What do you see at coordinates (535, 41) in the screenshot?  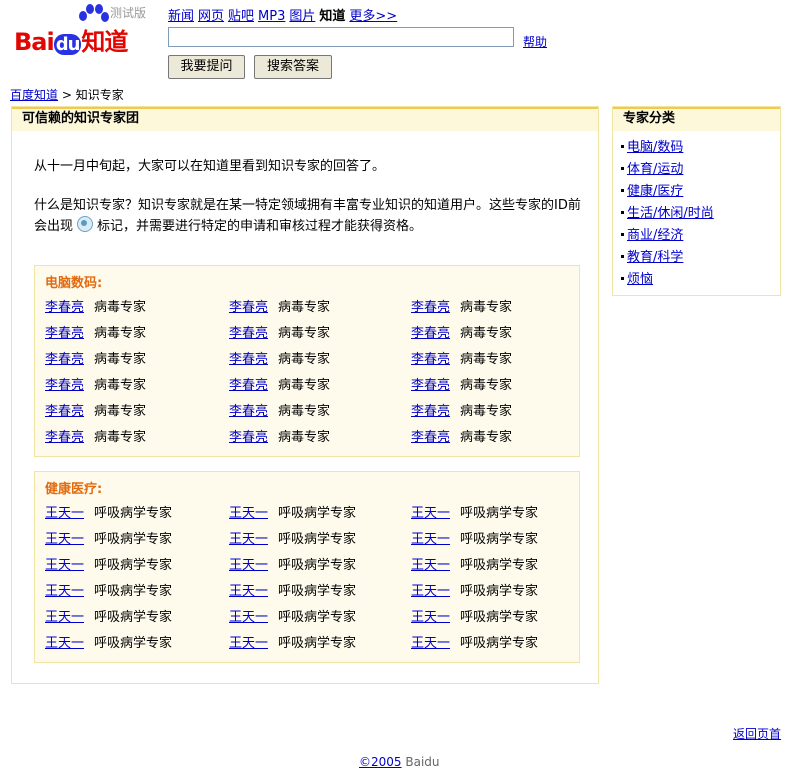 I see `help-link: 帮助` at bounding box center [535, 41].